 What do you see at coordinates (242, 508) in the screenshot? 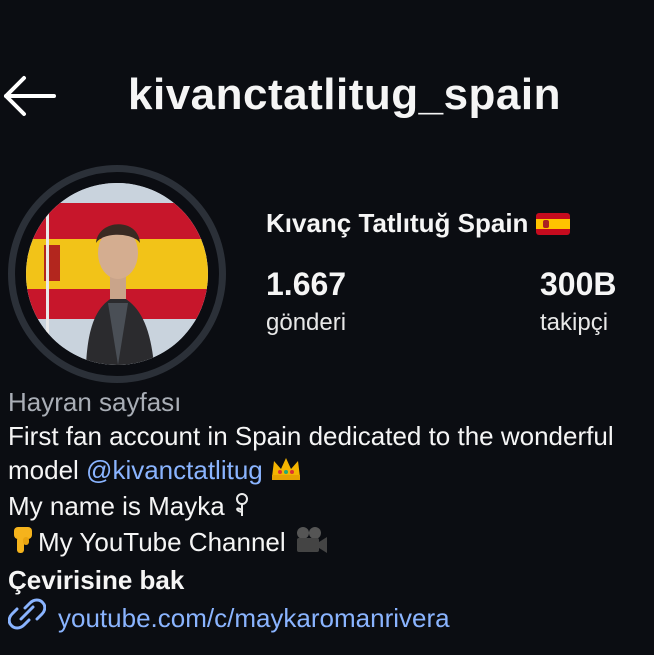
I see `flower-icon` at bounding box center [242, 508].